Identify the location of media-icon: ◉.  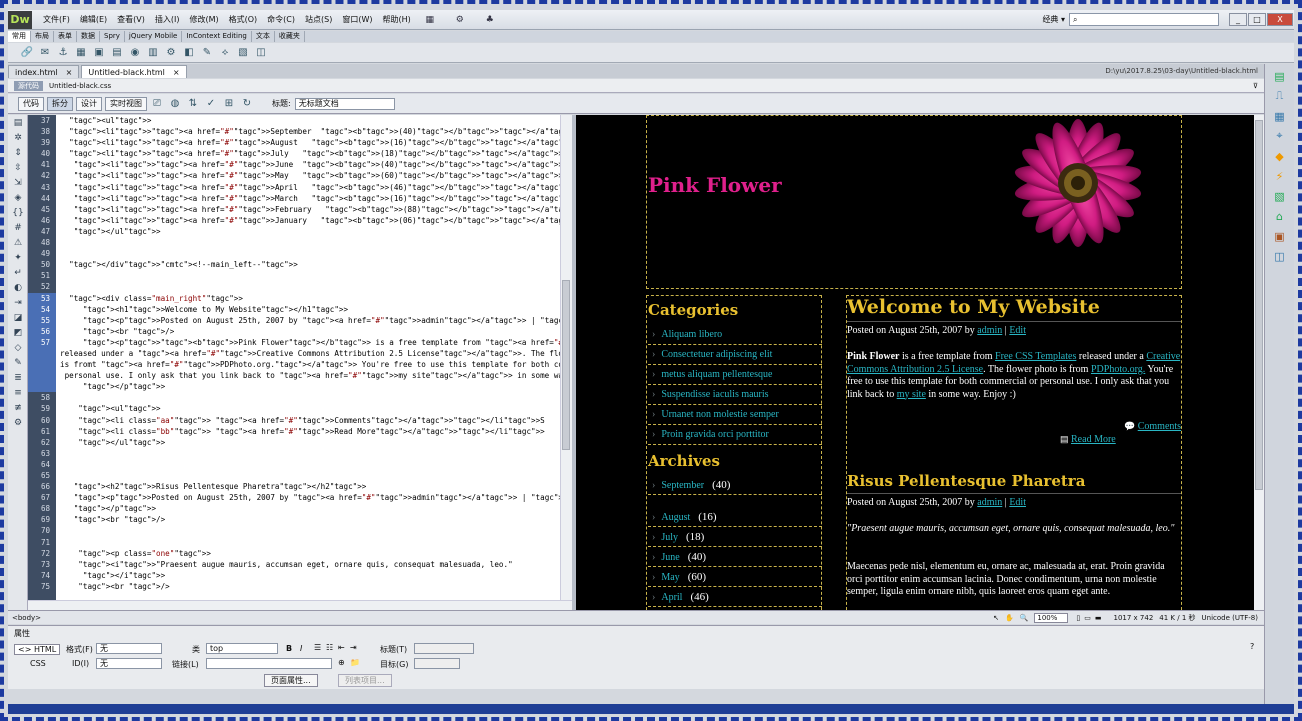
(135, 53).